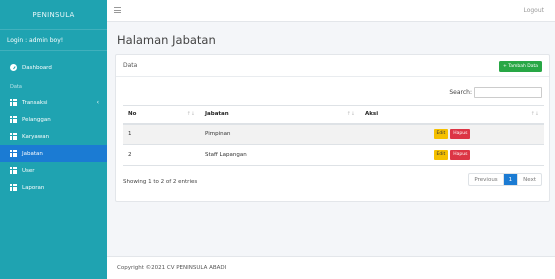  What do you see at coordinates (533, 10) in the screenshot?
I see `logout-link: Logout` at bounding box center [533, 10].